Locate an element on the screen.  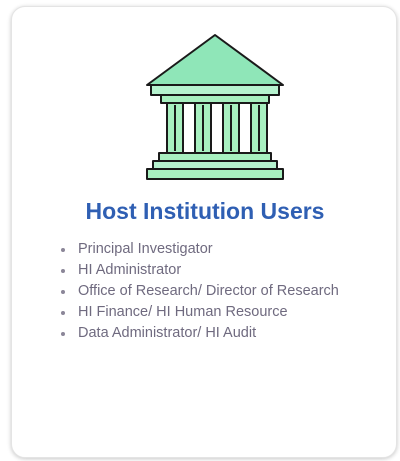
institution-building-icon is located at coordinates (215, 108).